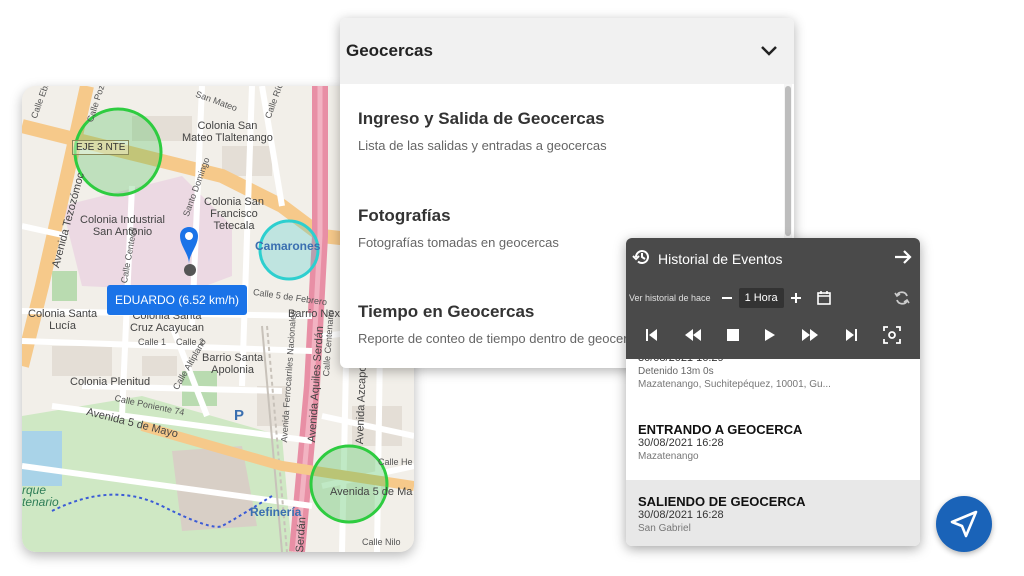 The height and width of the screenshot is (576, 1024). What do you see at coordinates (769, 51) in the screenshot?
I see `chevron-down-icon` at bounding box center [769, 51].